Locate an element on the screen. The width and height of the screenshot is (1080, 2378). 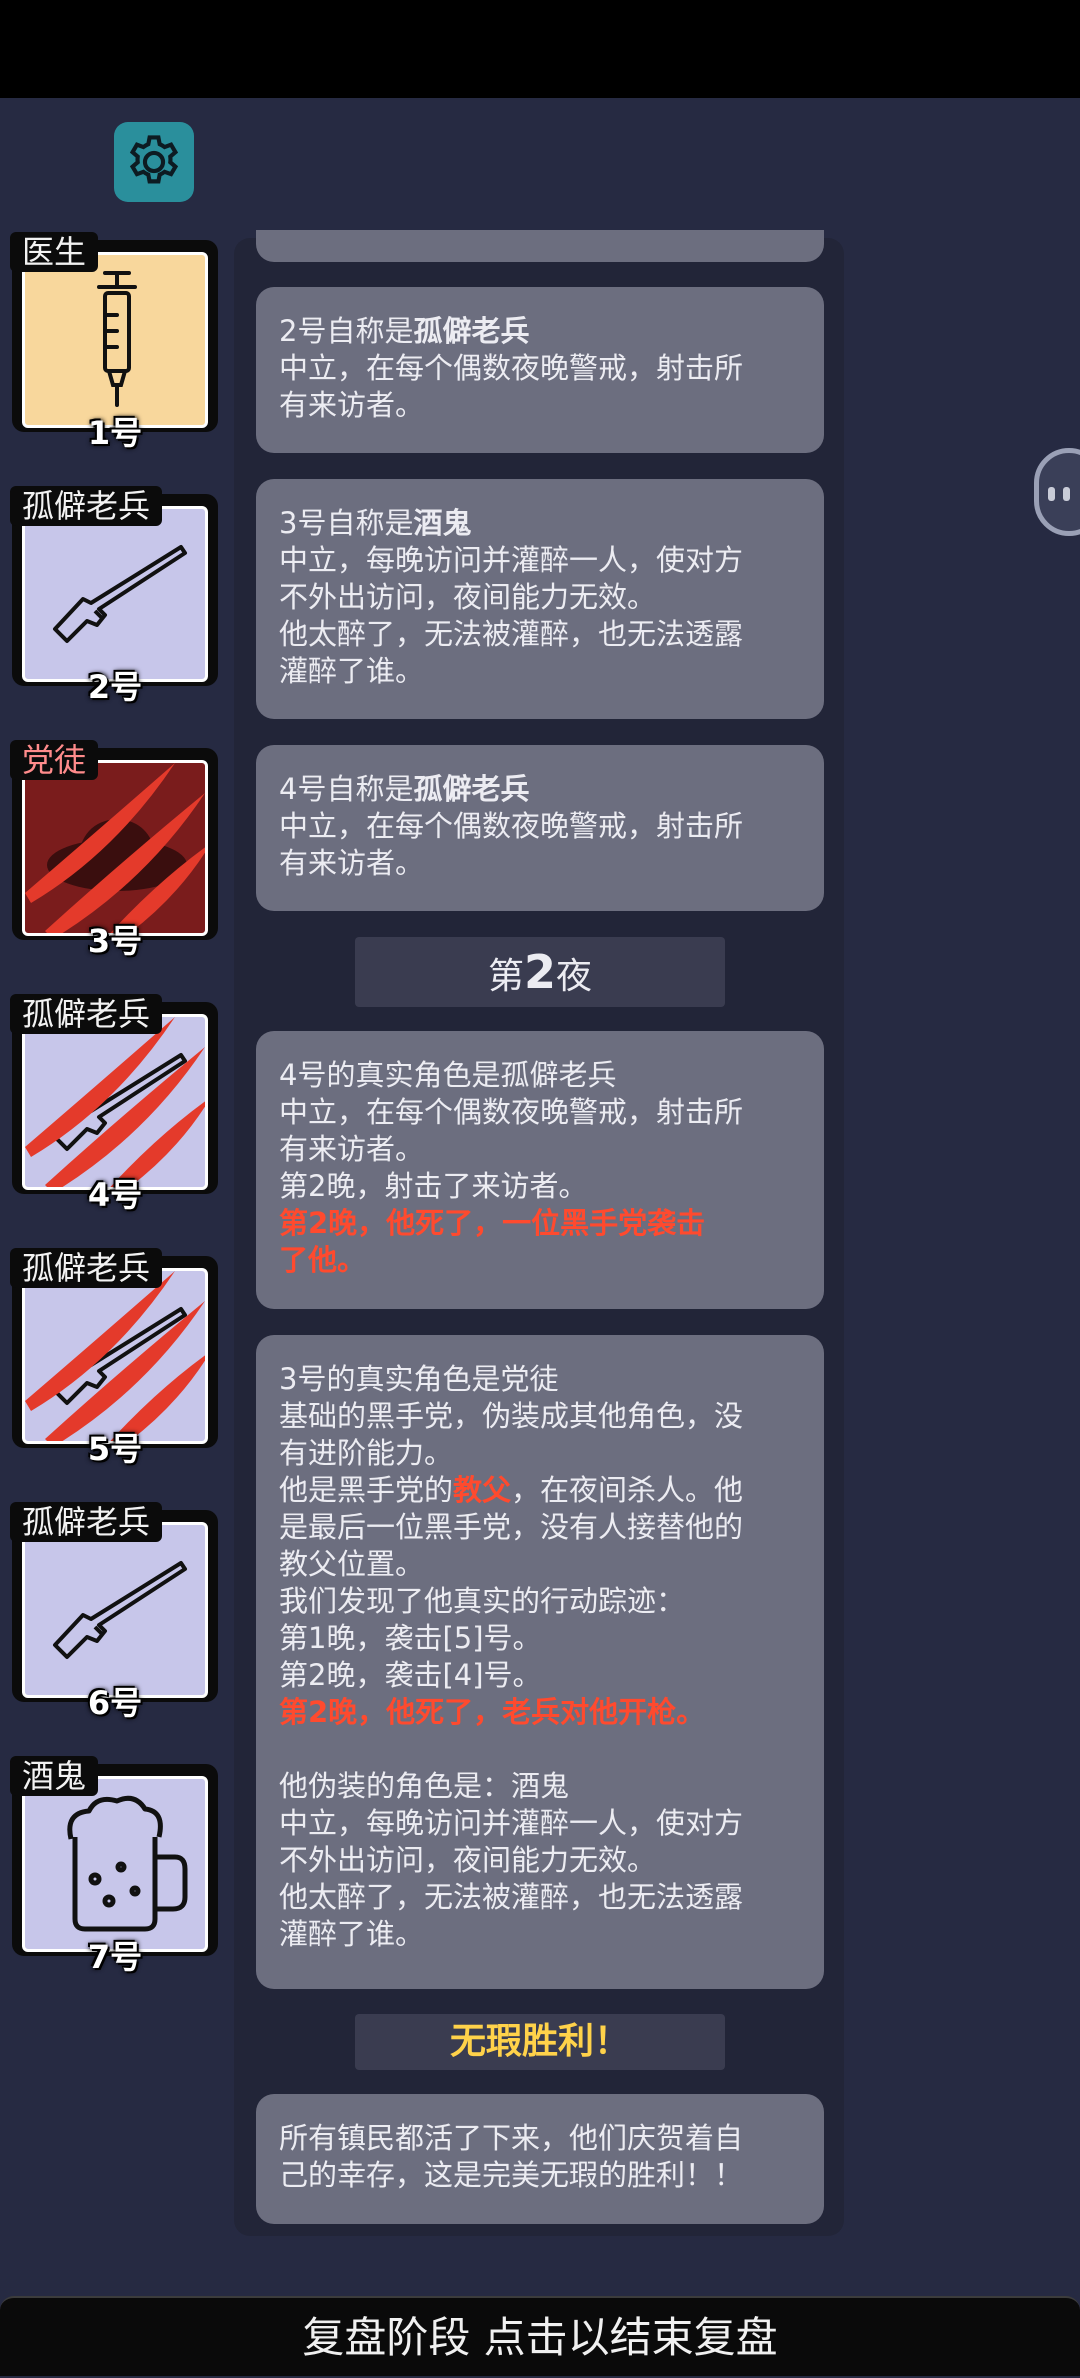
seat-number: 2号 is located at coordinates (115, 687).